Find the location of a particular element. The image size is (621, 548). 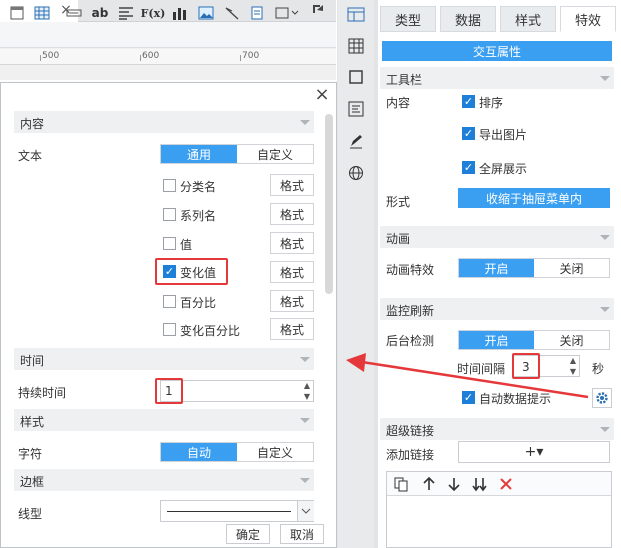

cancel-button: 取消 is located at coordinates (302, 534).